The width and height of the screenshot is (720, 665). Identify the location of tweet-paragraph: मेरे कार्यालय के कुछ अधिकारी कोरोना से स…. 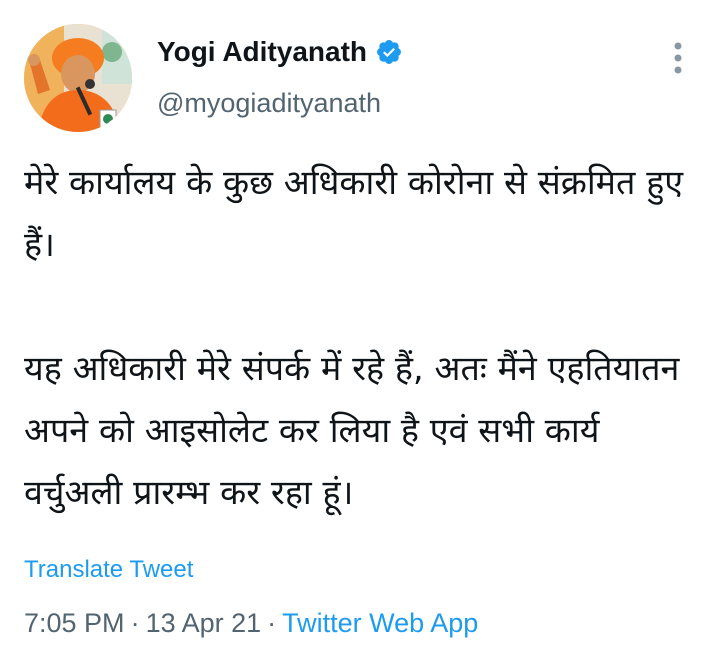
(354, 214).